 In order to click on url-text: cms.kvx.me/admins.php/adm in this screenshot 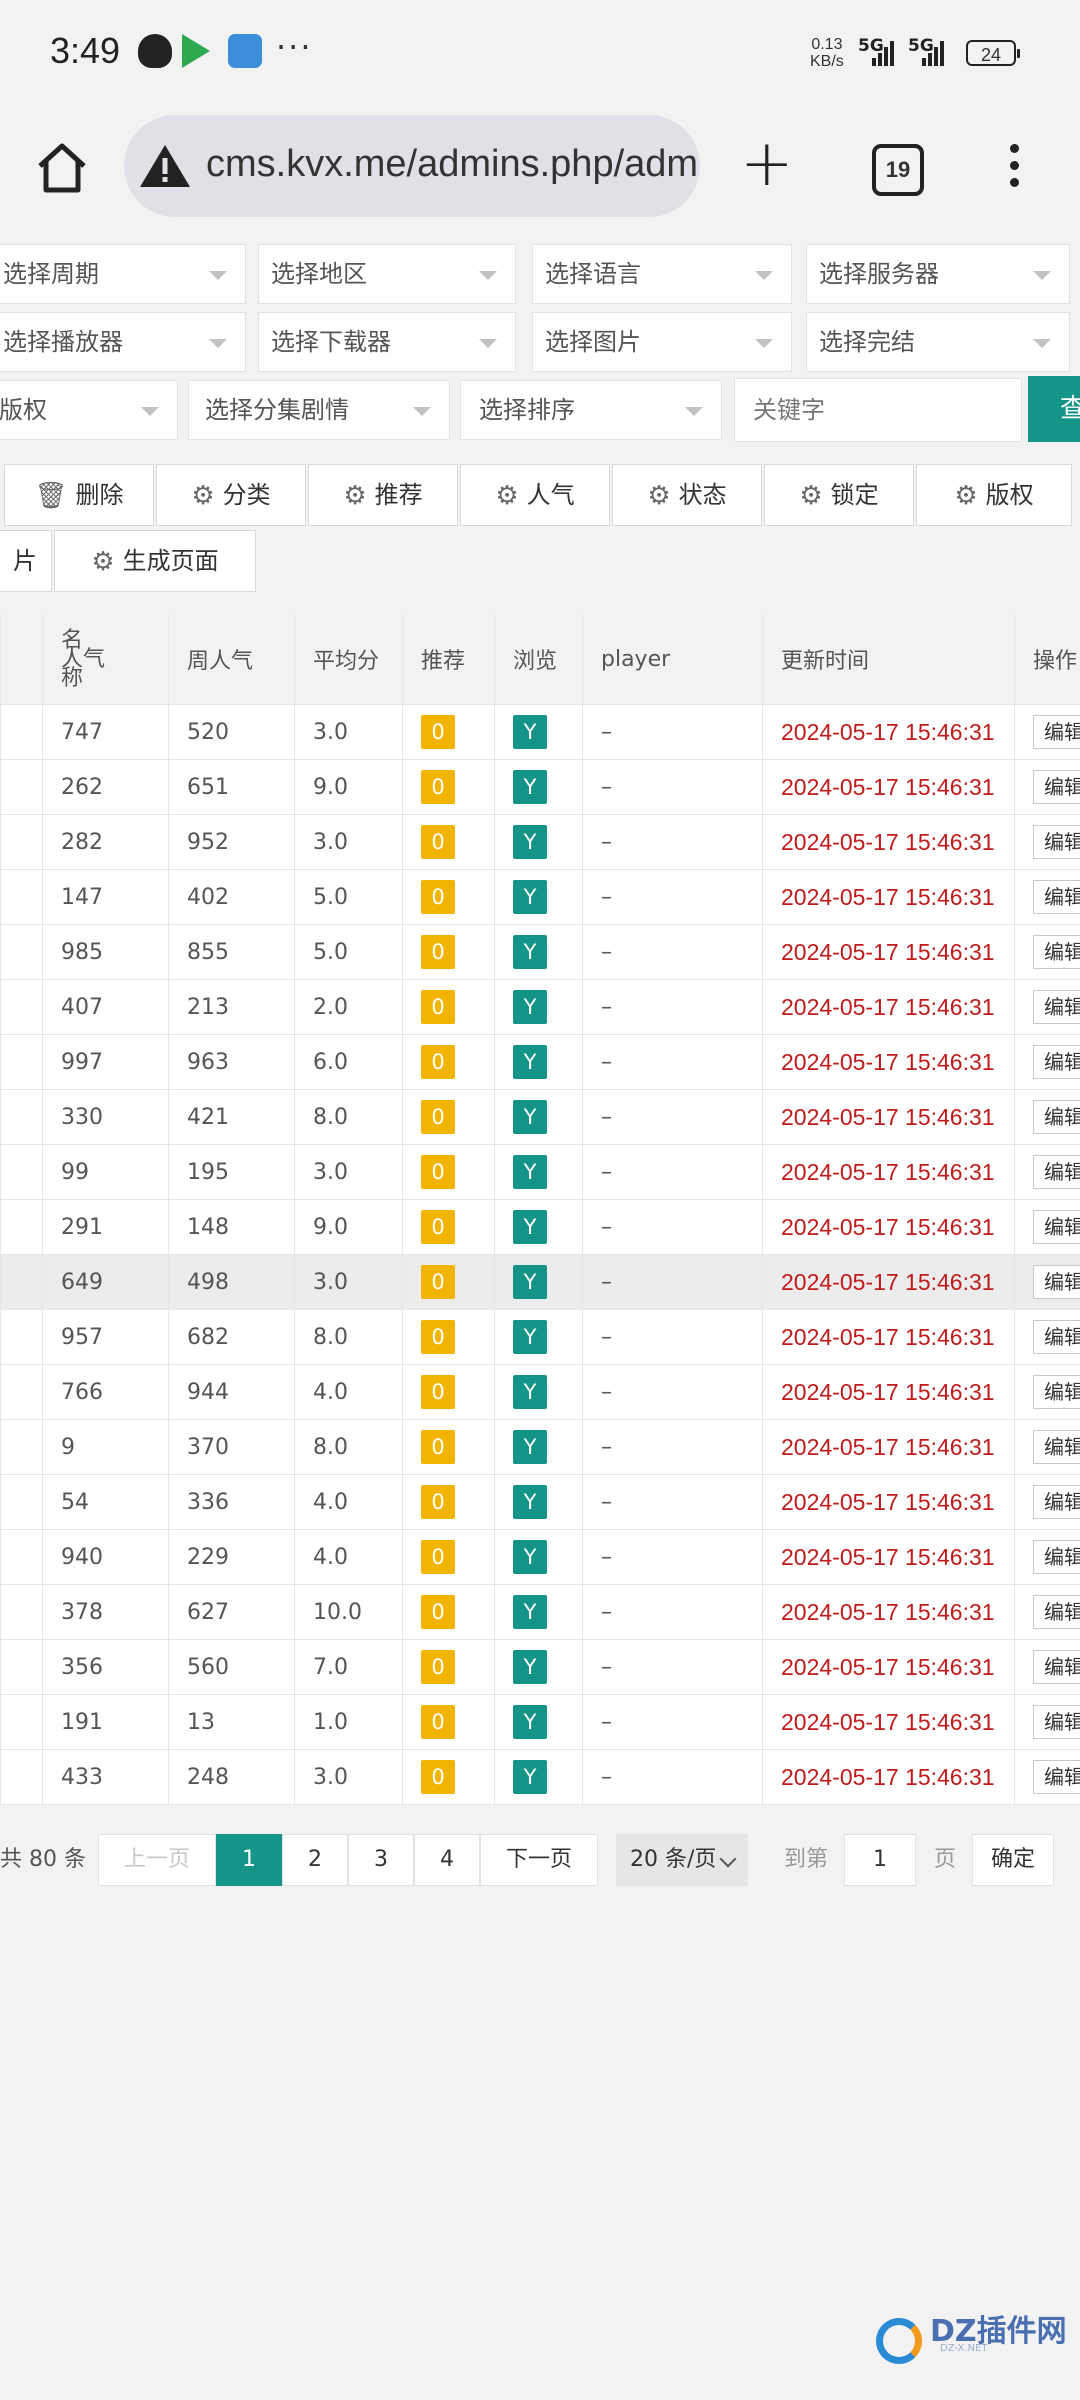, I will do `click(452, 164)`.